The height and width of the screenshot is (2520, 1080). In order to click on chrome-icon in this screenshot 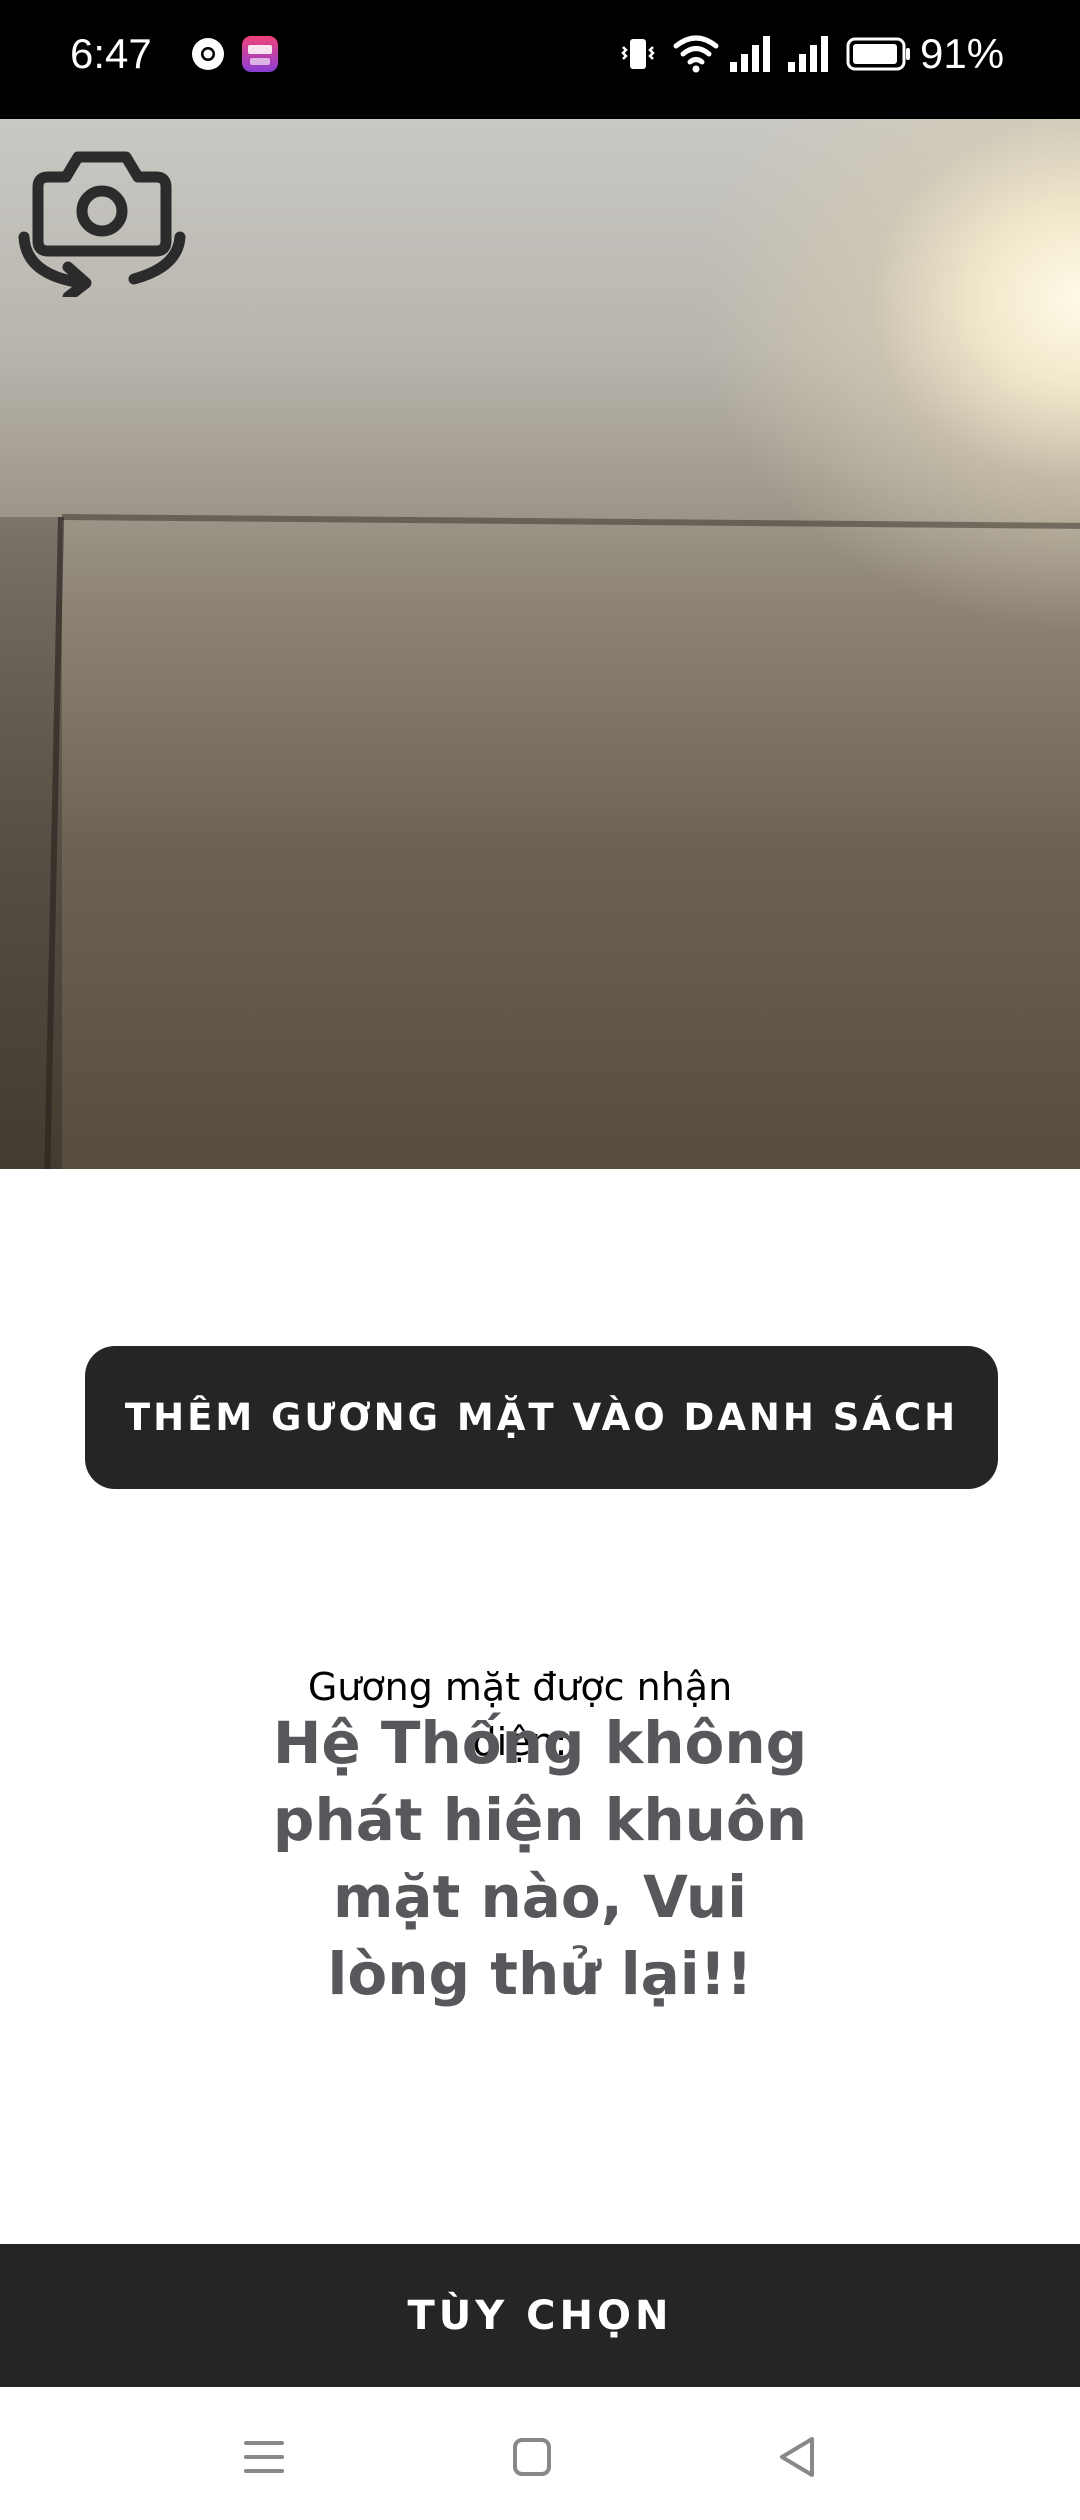, I will do `click(208, 54)`.